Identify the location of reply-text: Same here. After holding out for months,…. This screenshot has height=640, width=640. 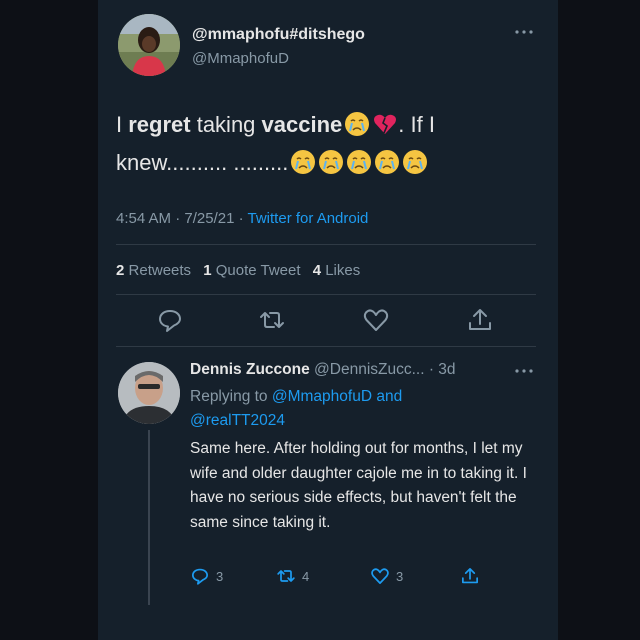
(358, 485).